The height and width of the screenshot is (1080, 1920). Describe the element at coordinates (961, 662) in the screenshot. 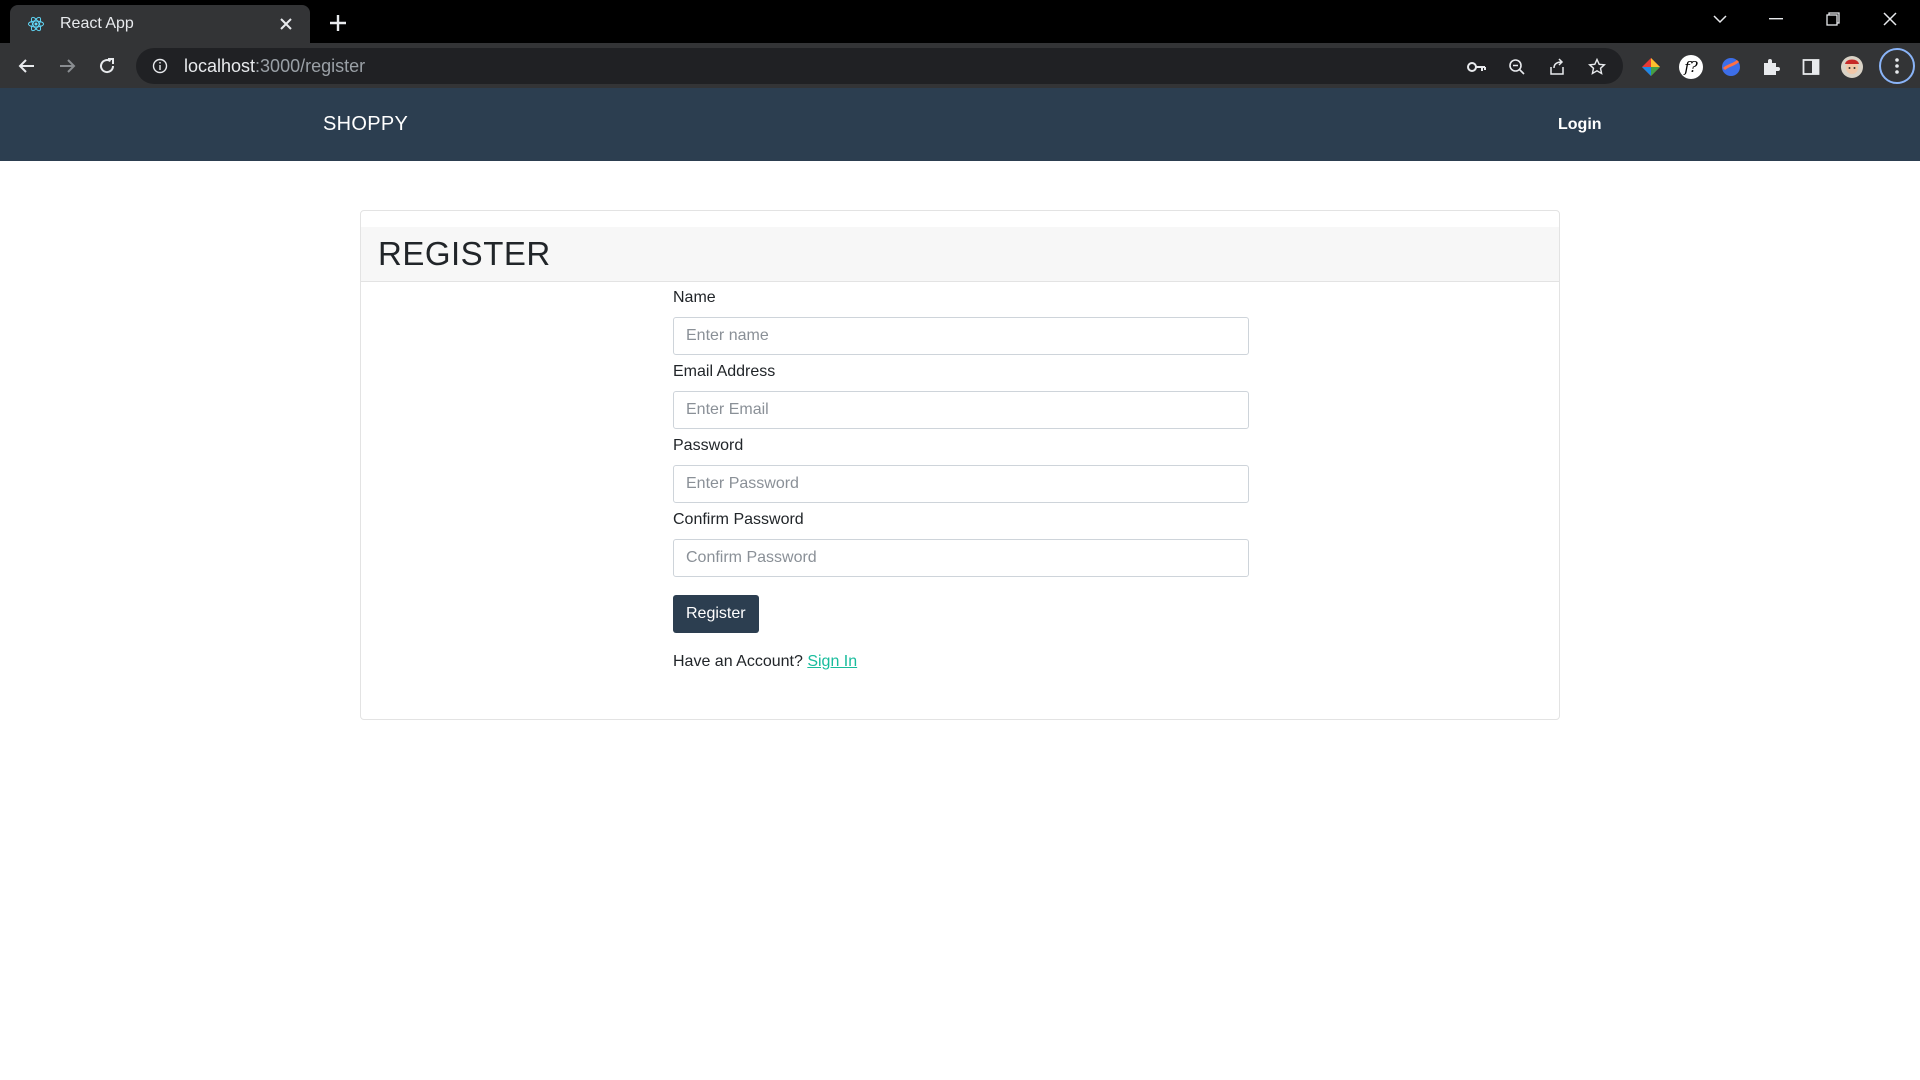

I see `have-account-line: Have an Account? Sign In` at that location.